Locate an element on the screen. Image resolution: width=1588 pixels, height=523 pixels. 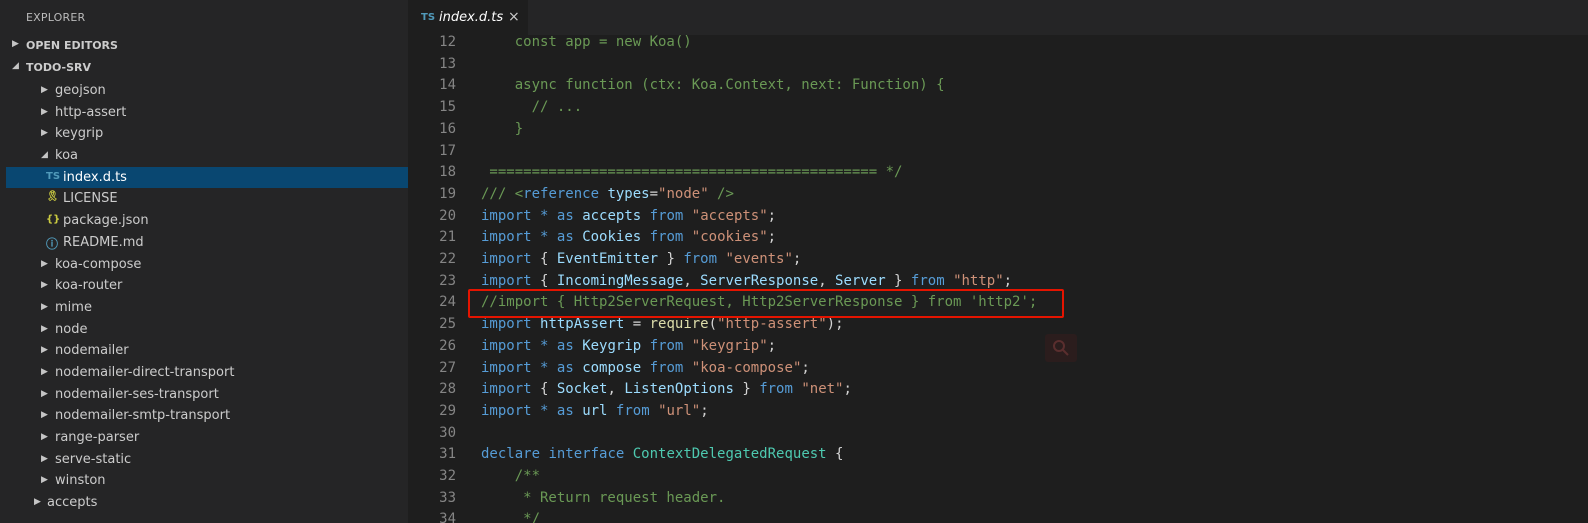
code-token: "http" is located at coordinates (978, 280).